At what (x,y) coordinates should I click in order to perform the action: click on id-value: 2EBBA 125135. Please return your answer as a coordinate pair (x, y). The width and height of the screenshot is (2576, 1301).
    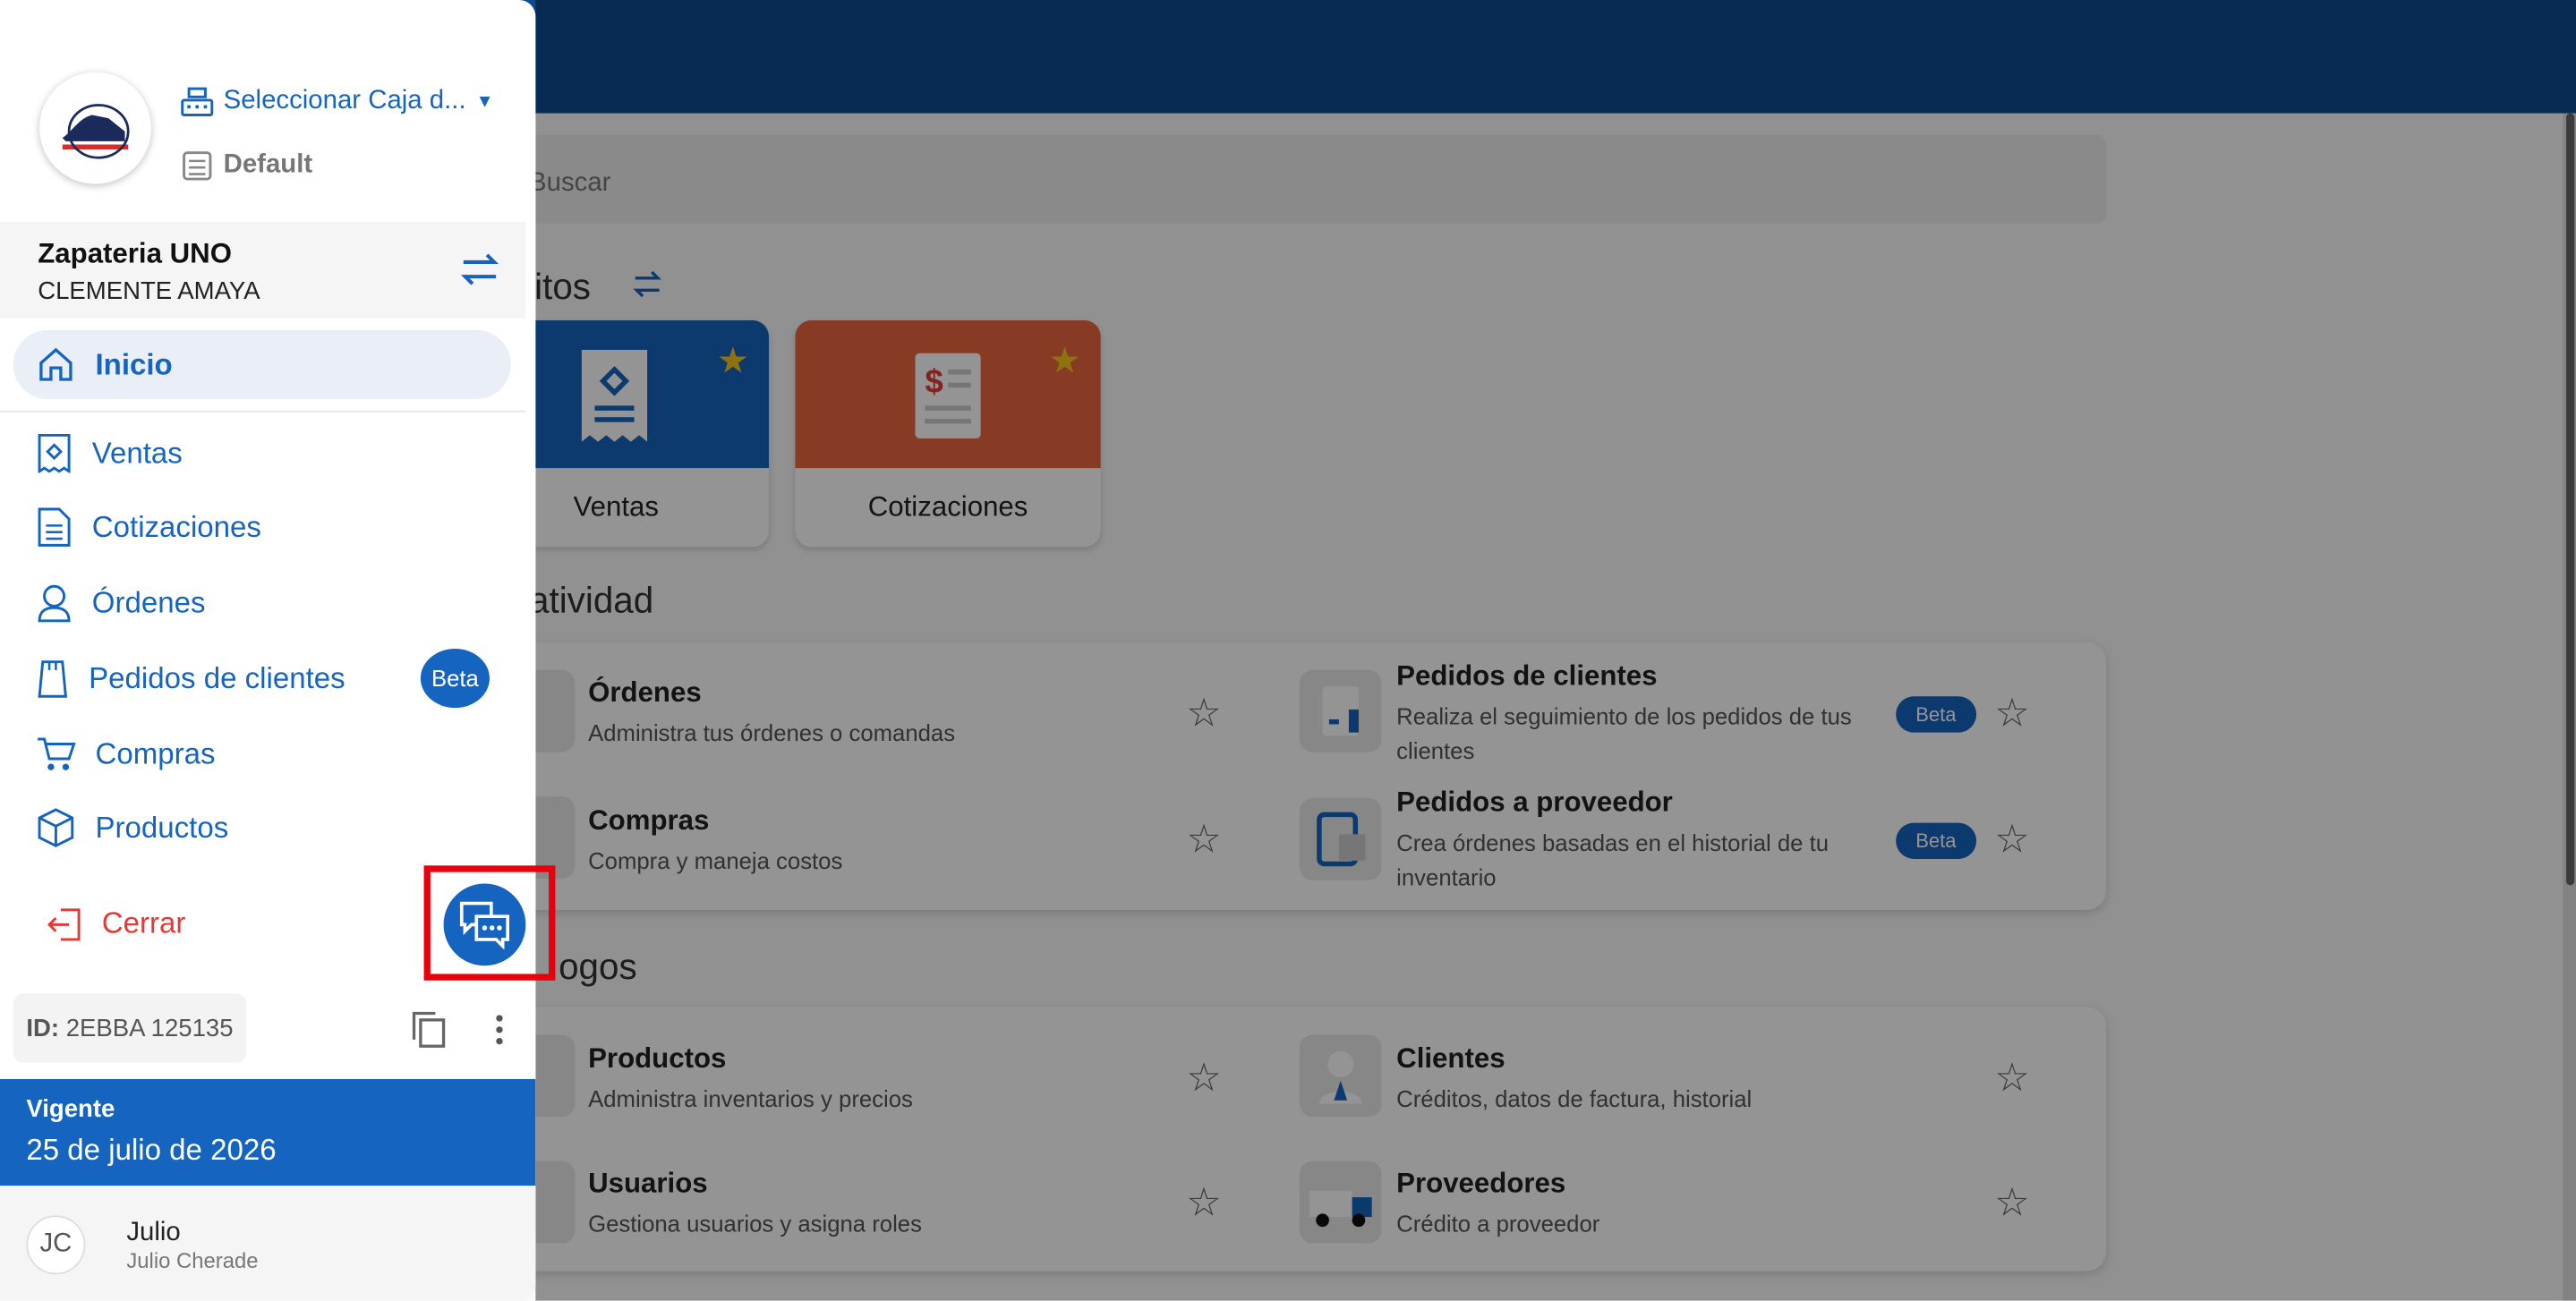
    Looking at the image, I should click on (149, 1029).